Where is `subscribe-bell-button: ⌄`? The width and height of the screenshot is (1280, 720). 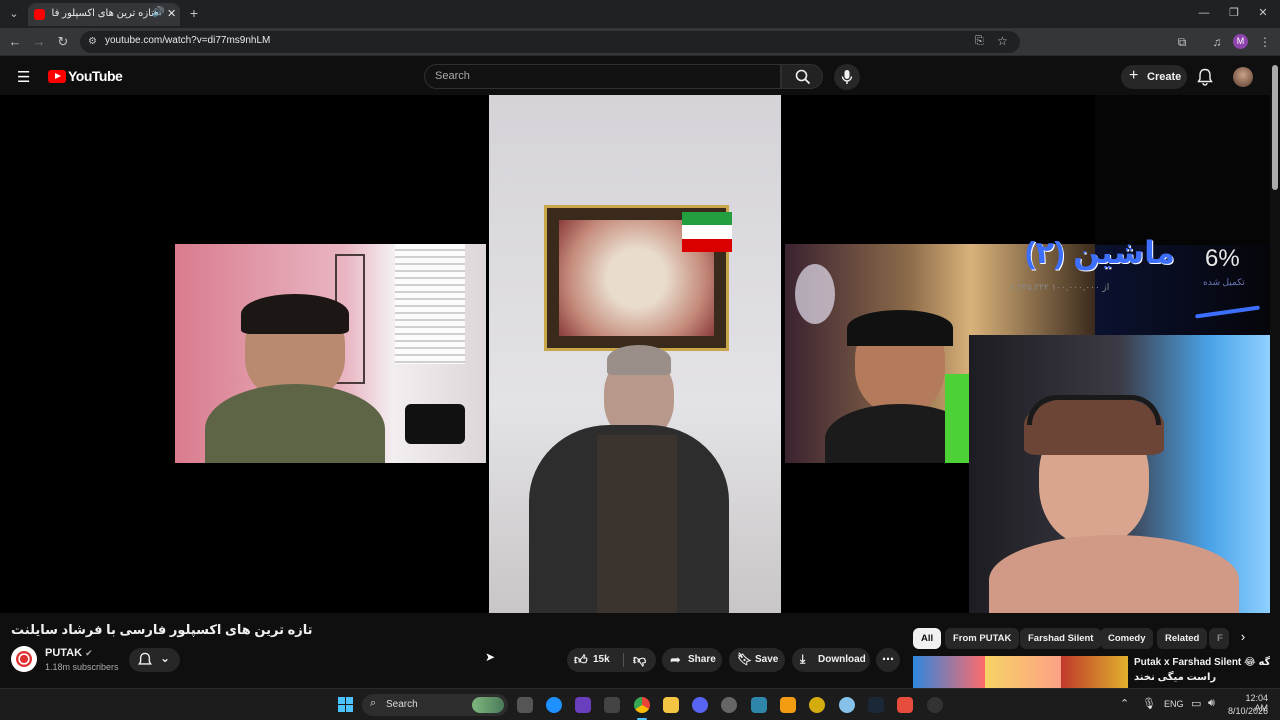 subscribe-bell-button: ⌄ is located at coordinates (154, 660).